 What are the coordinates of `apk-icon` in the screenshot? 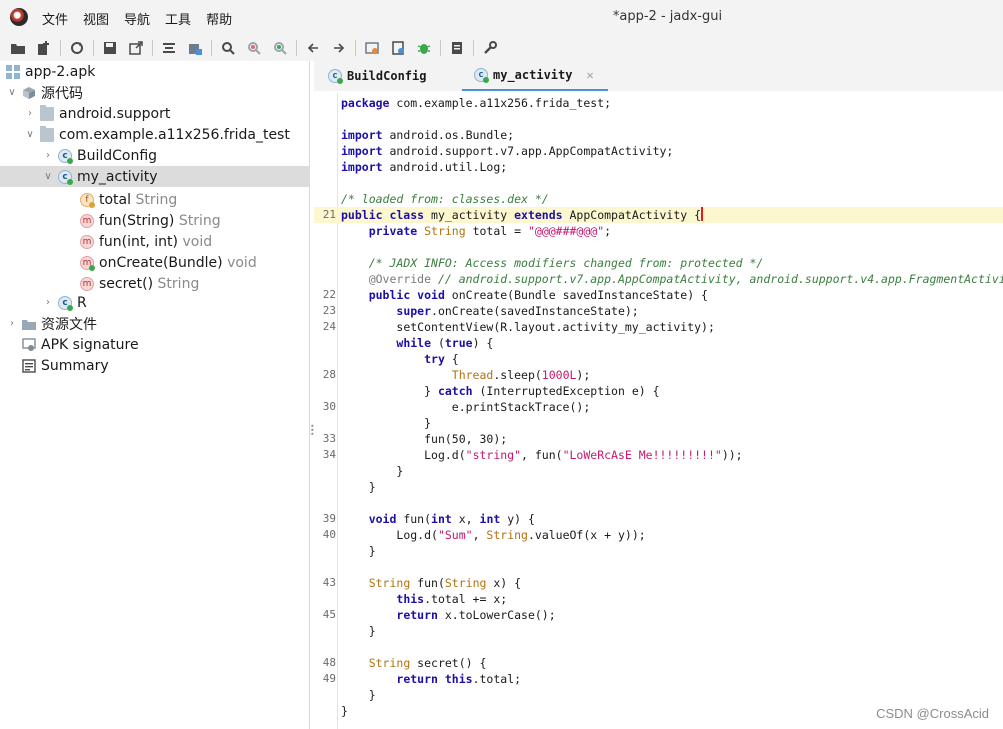 It's located at (13, 71).